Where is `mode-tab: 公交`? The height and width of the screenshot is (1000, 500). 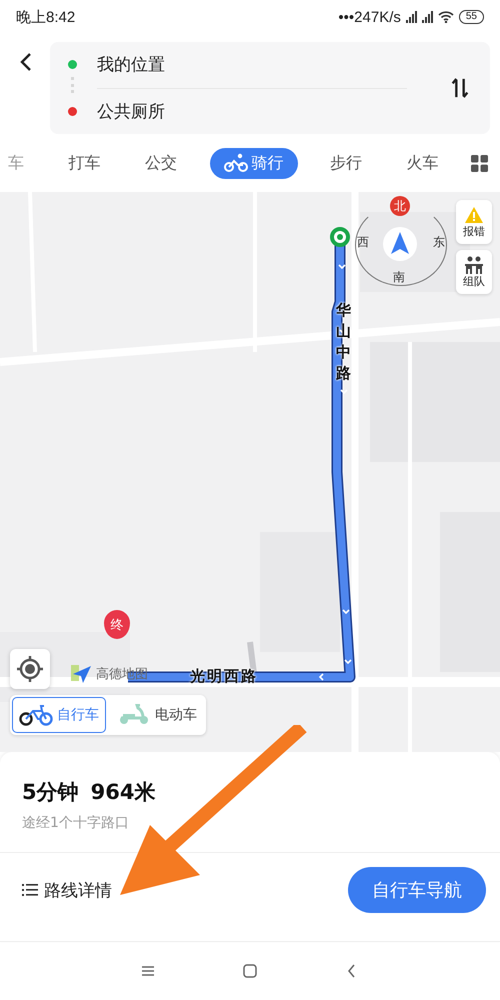 mode-tab: 公交 is located at coordinates (161, 163).